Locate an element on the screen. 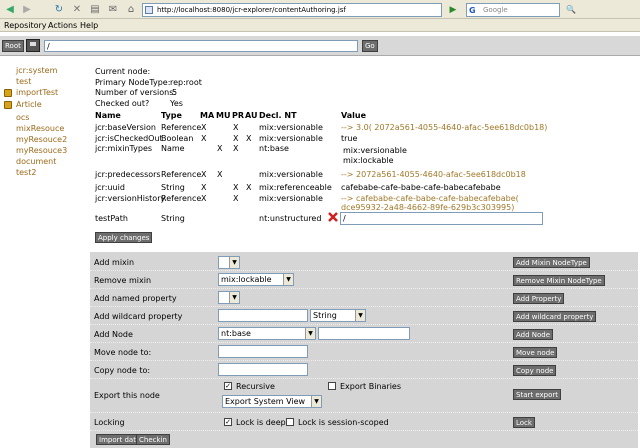 Image resolution: width=640 pixels, height=448 pixels. tree-item: test2 is located at coordinates (26, 172).